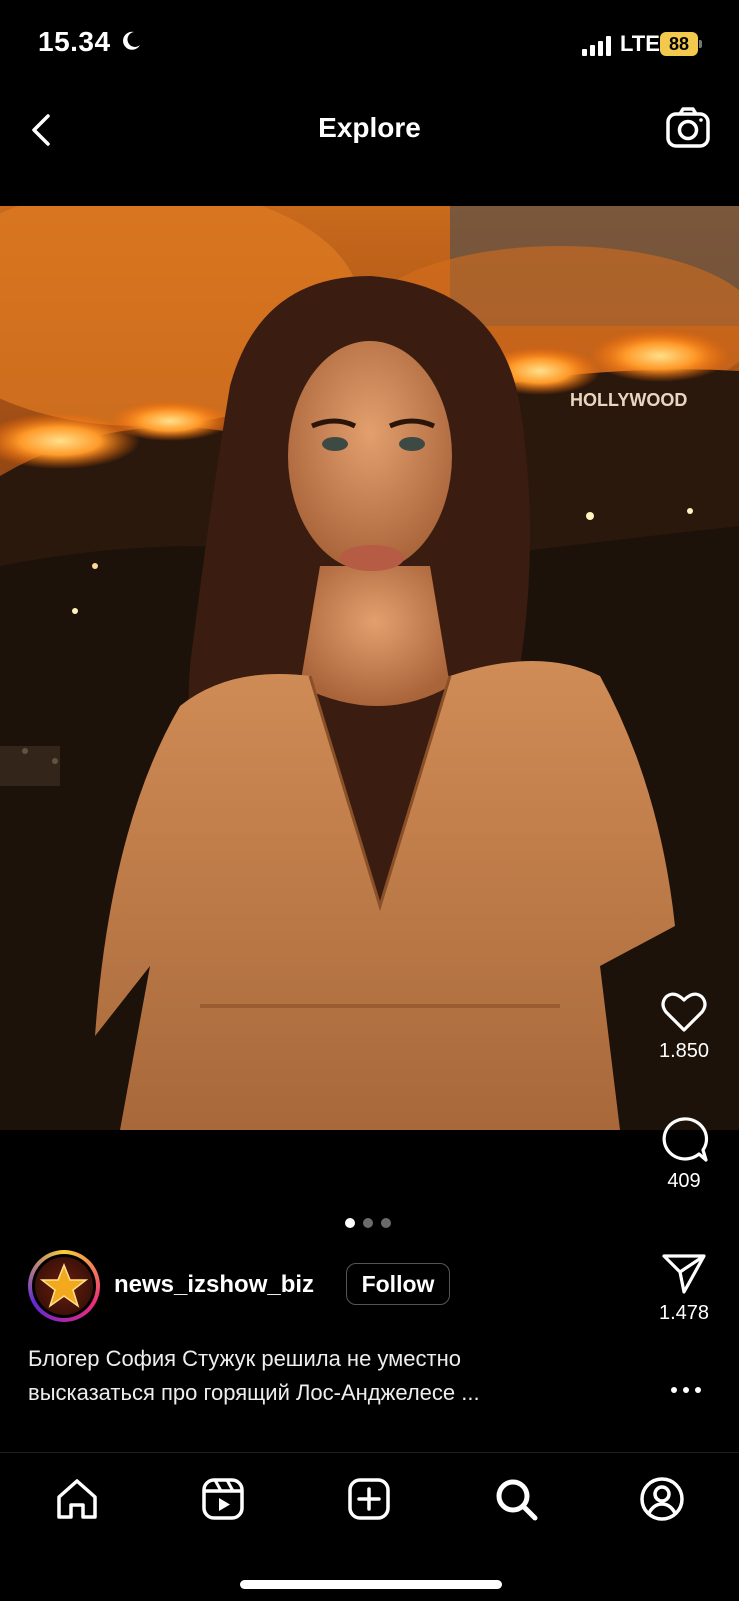 The image size is (739, 1601). Describe the element at coordinates (350, 1223) in the screenshot. I see `carousel-dot-active` at that location.